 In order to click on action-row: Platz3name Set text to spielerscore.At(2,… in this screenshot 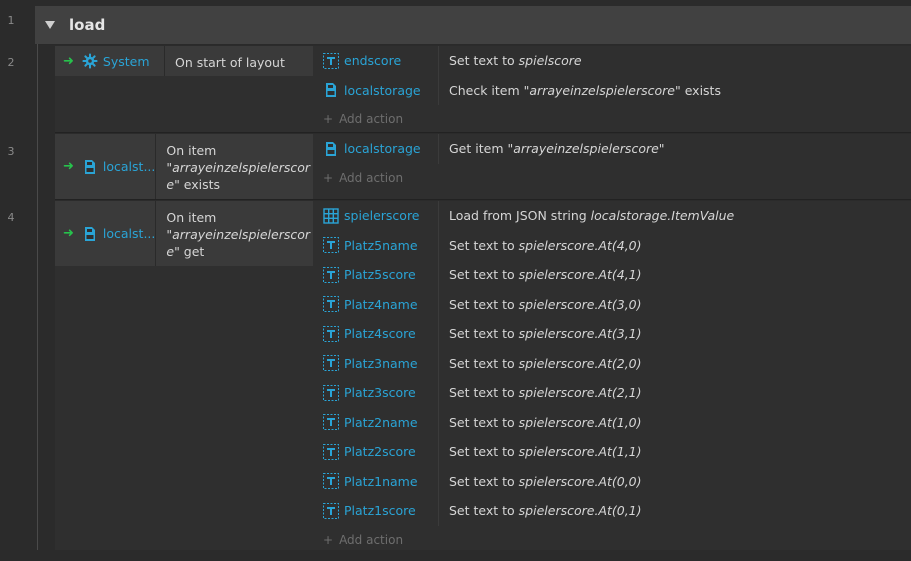, I will do `click(612, 363)`.